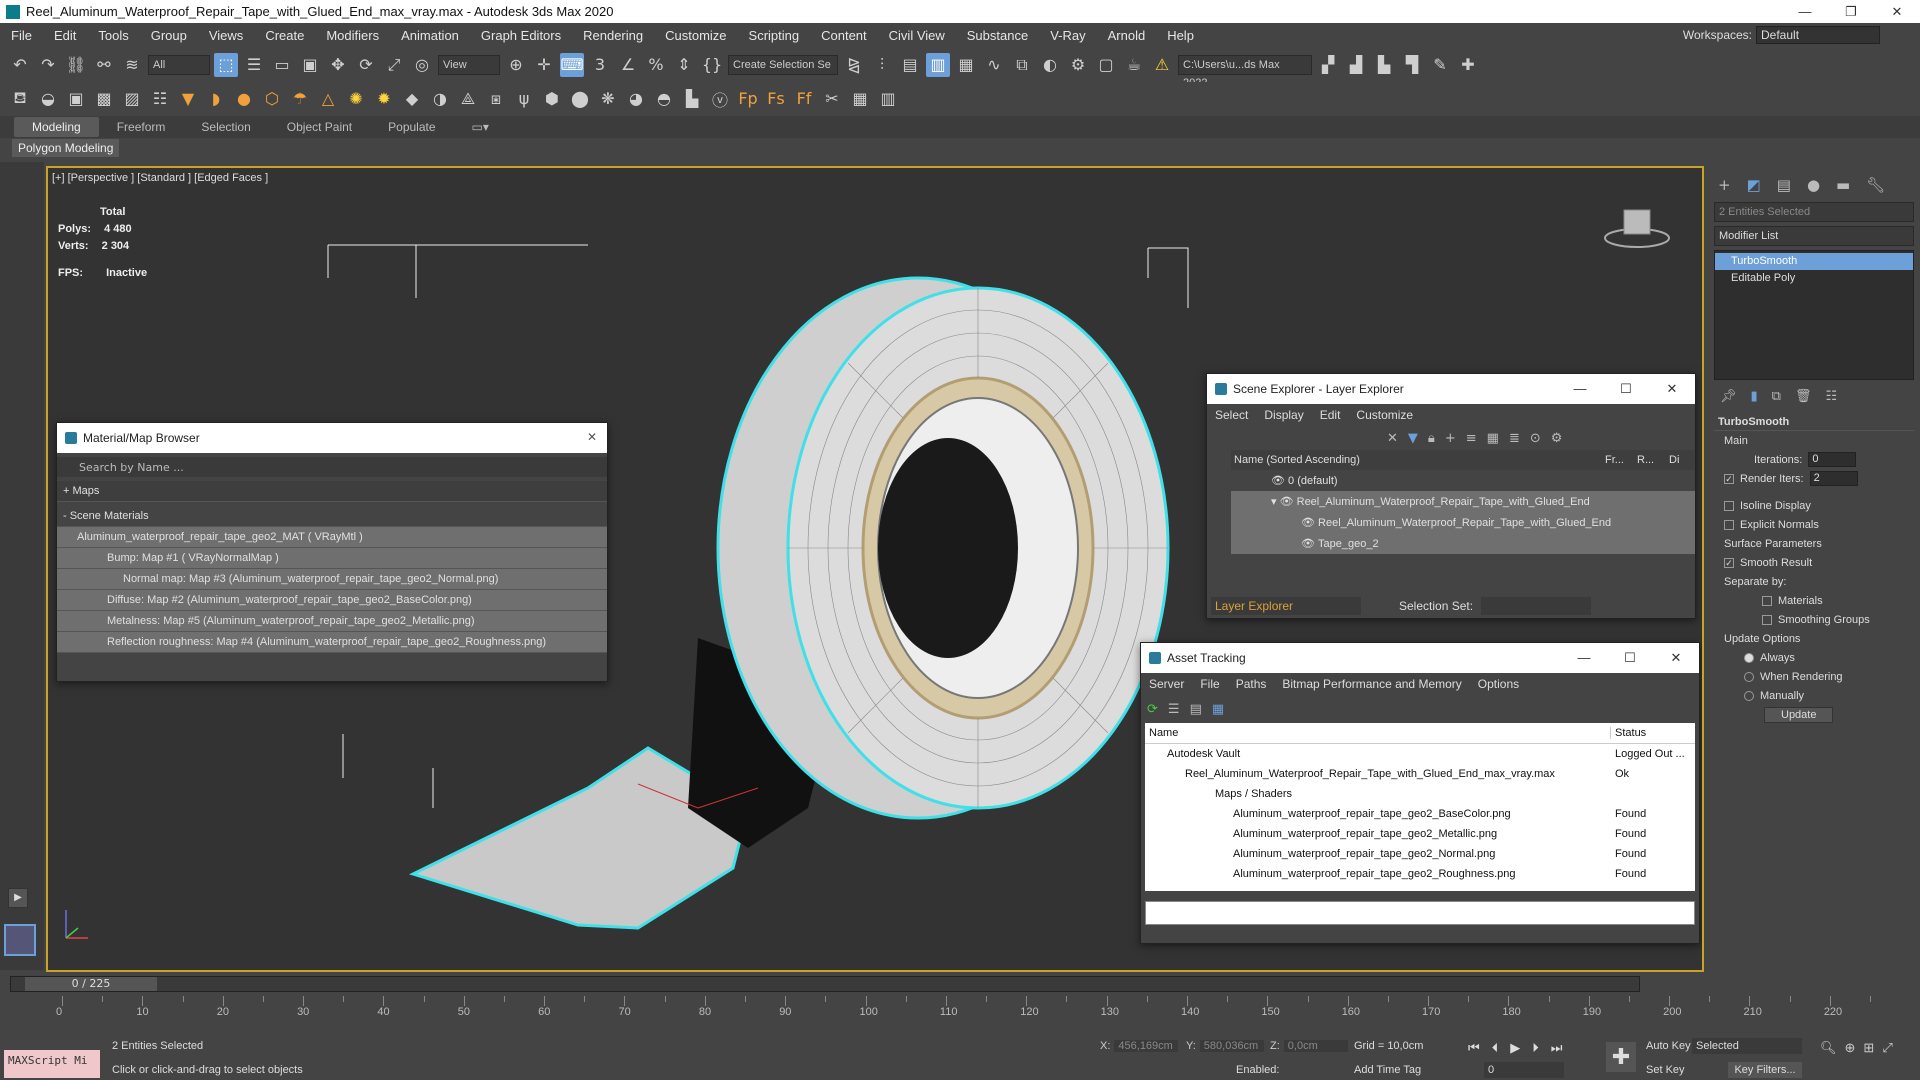  What do you see at coordinates (844, 35) in the screenshot?
I see `menu-content: Content` at bounding box center [844, 35].